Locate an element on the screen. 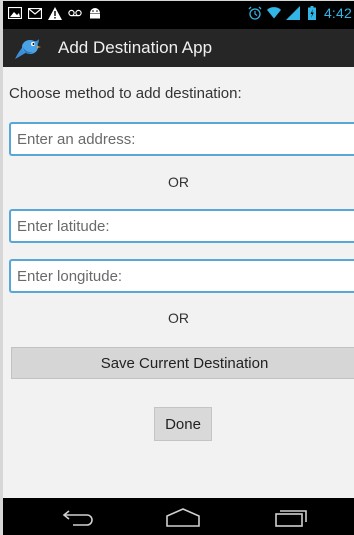 The image size is (354, 535). system-icons: 4:42 is located at coordinates (300, 13).